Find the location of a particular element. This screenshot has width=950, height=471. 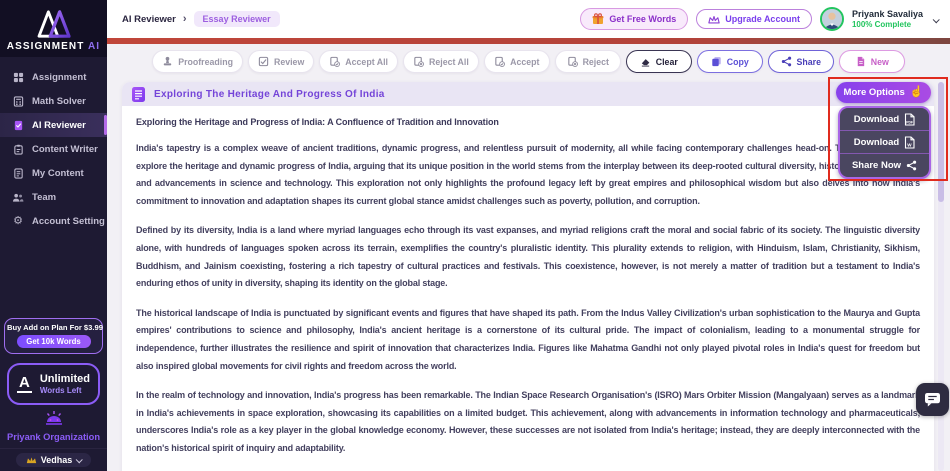

sidebar-item-math-solver: Math Solver is located at coordinates (53, 101).